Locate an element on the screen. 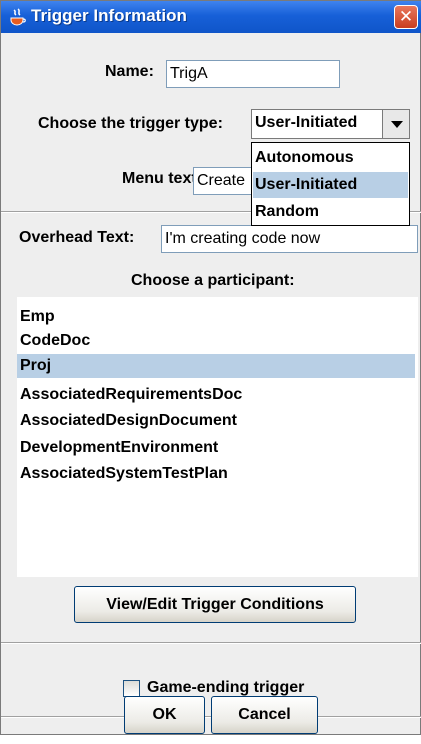  list-item: AssociatedRequirementsDoc is located at coordinates (219, 395).